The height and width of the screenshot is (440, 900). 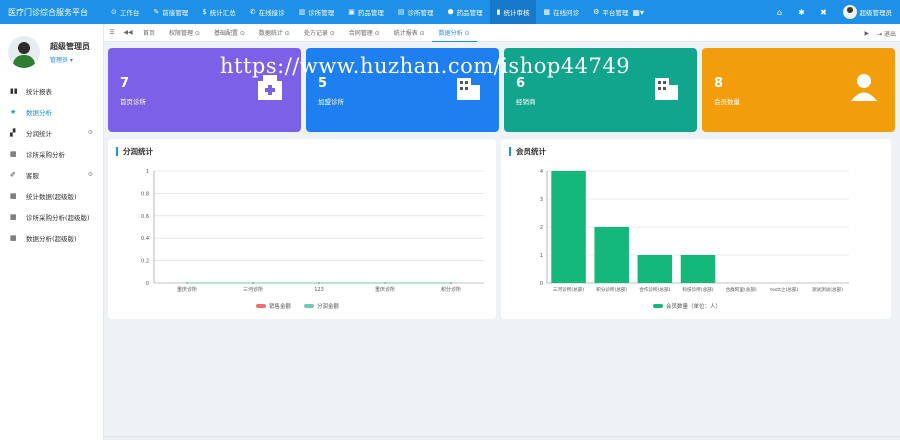 I want to click on avatar, so click(x=849, y=12).